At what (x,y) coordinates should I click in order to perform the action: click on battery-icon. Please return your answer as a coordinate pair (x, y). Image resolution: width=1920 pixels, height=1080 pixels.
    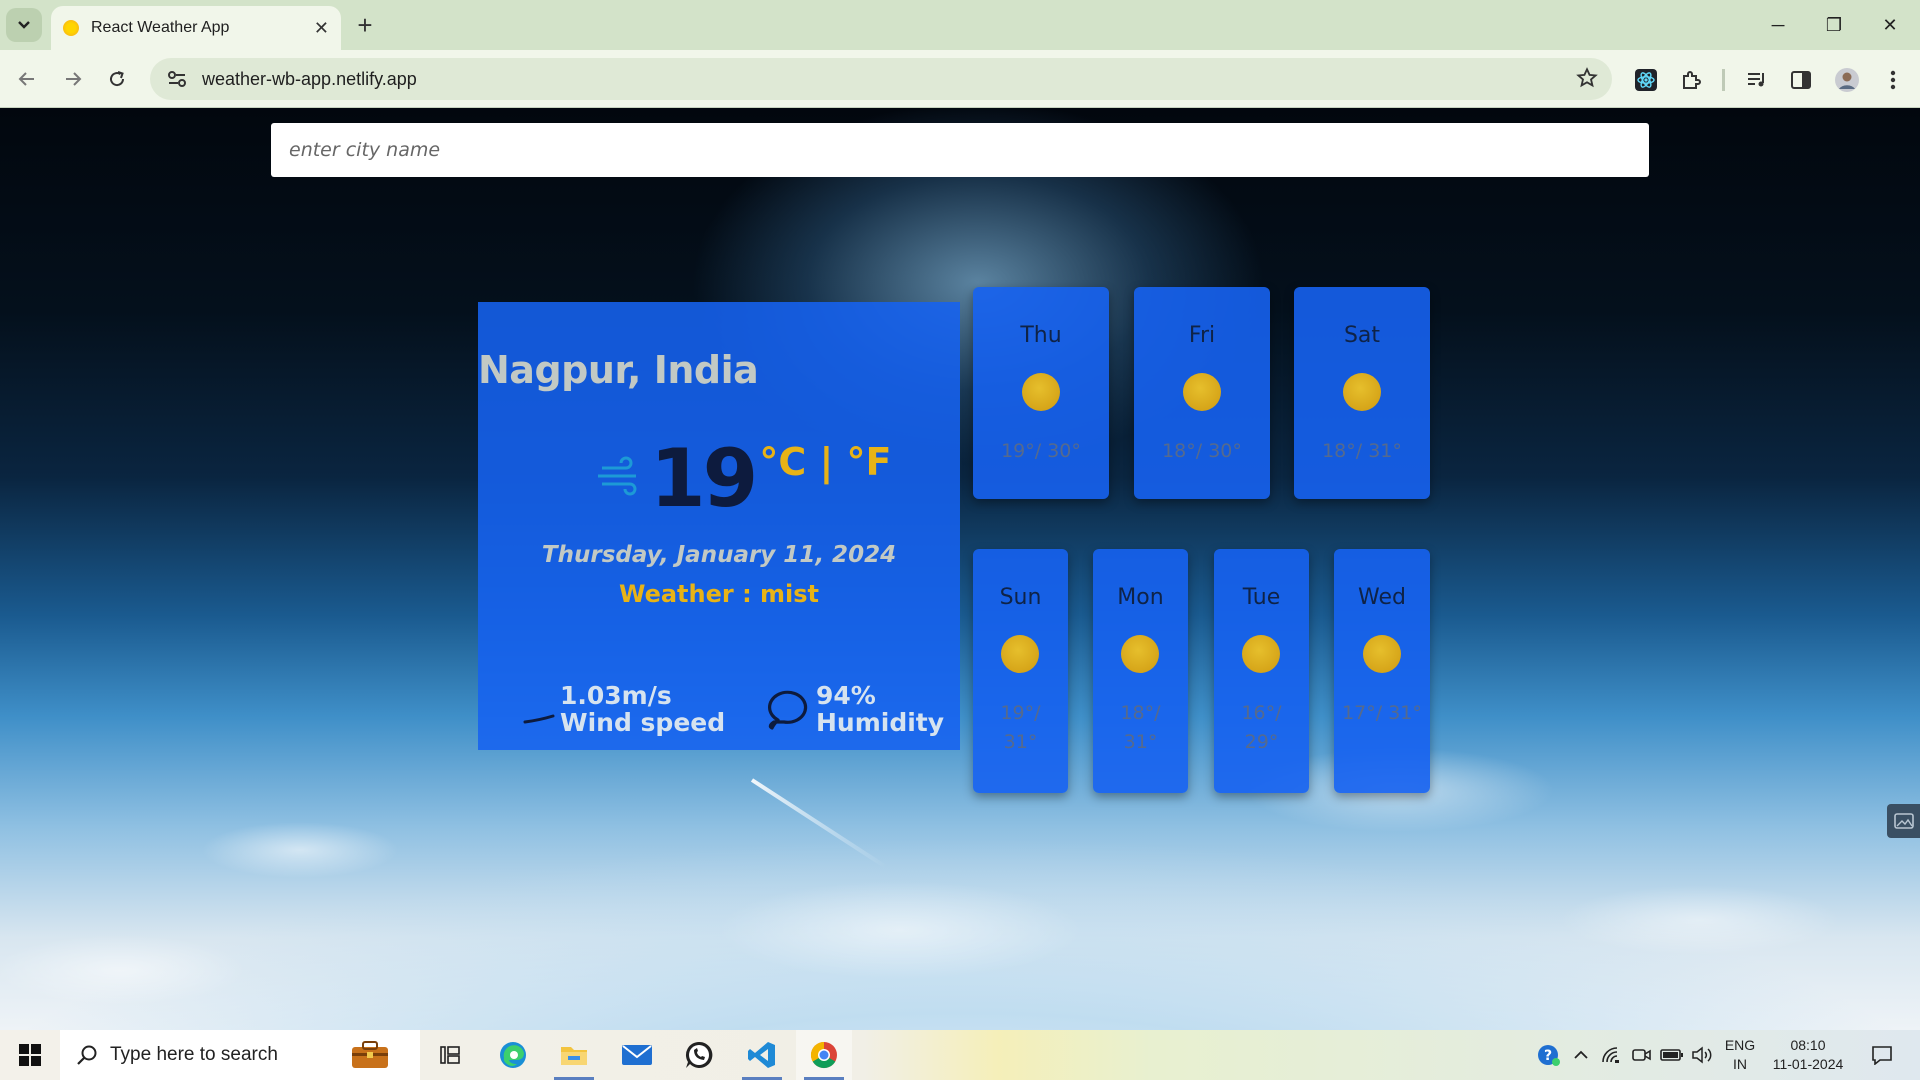
    Looking at the image, I should click on (1672, 1055).